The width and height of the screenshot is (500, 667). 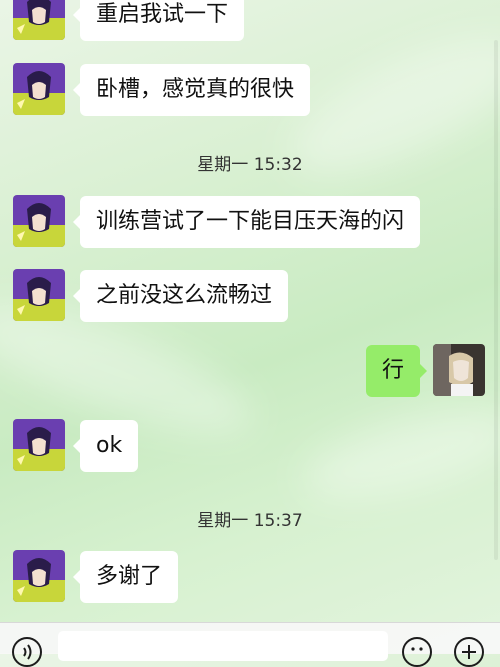 What do you see at coordinates (469, 652) in the screenshot?
I see `plus-icon` at bounding box center [469, 652].